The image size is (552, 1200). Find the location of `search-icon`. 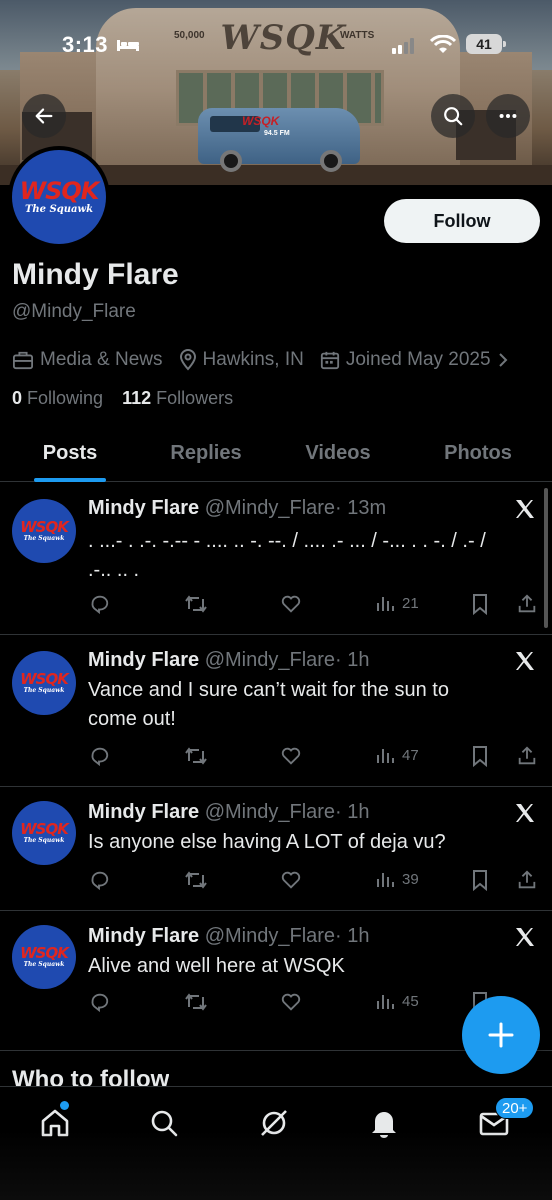

search-icon is located at coordinates (453, 116).